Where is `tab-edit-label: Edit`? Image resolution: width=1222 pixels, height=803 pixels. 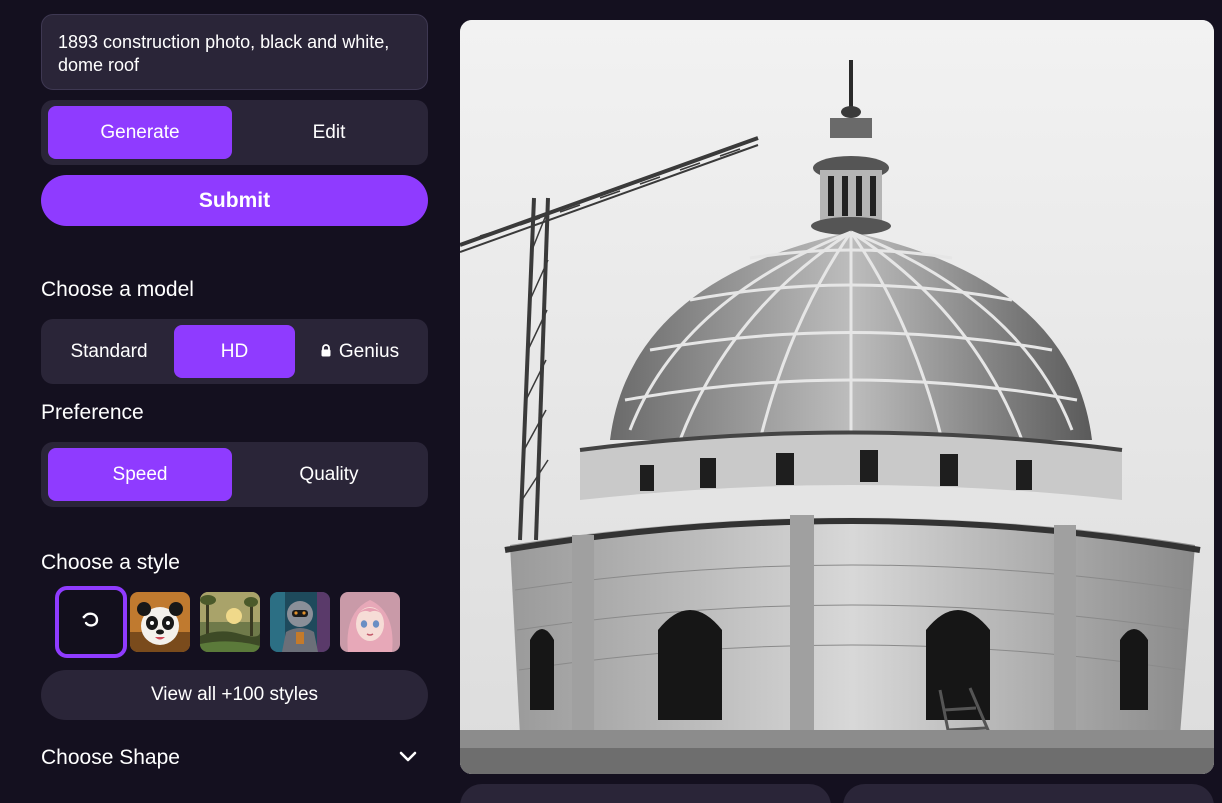
tab-edit-label: Edit is located at coordinates (329, 132).